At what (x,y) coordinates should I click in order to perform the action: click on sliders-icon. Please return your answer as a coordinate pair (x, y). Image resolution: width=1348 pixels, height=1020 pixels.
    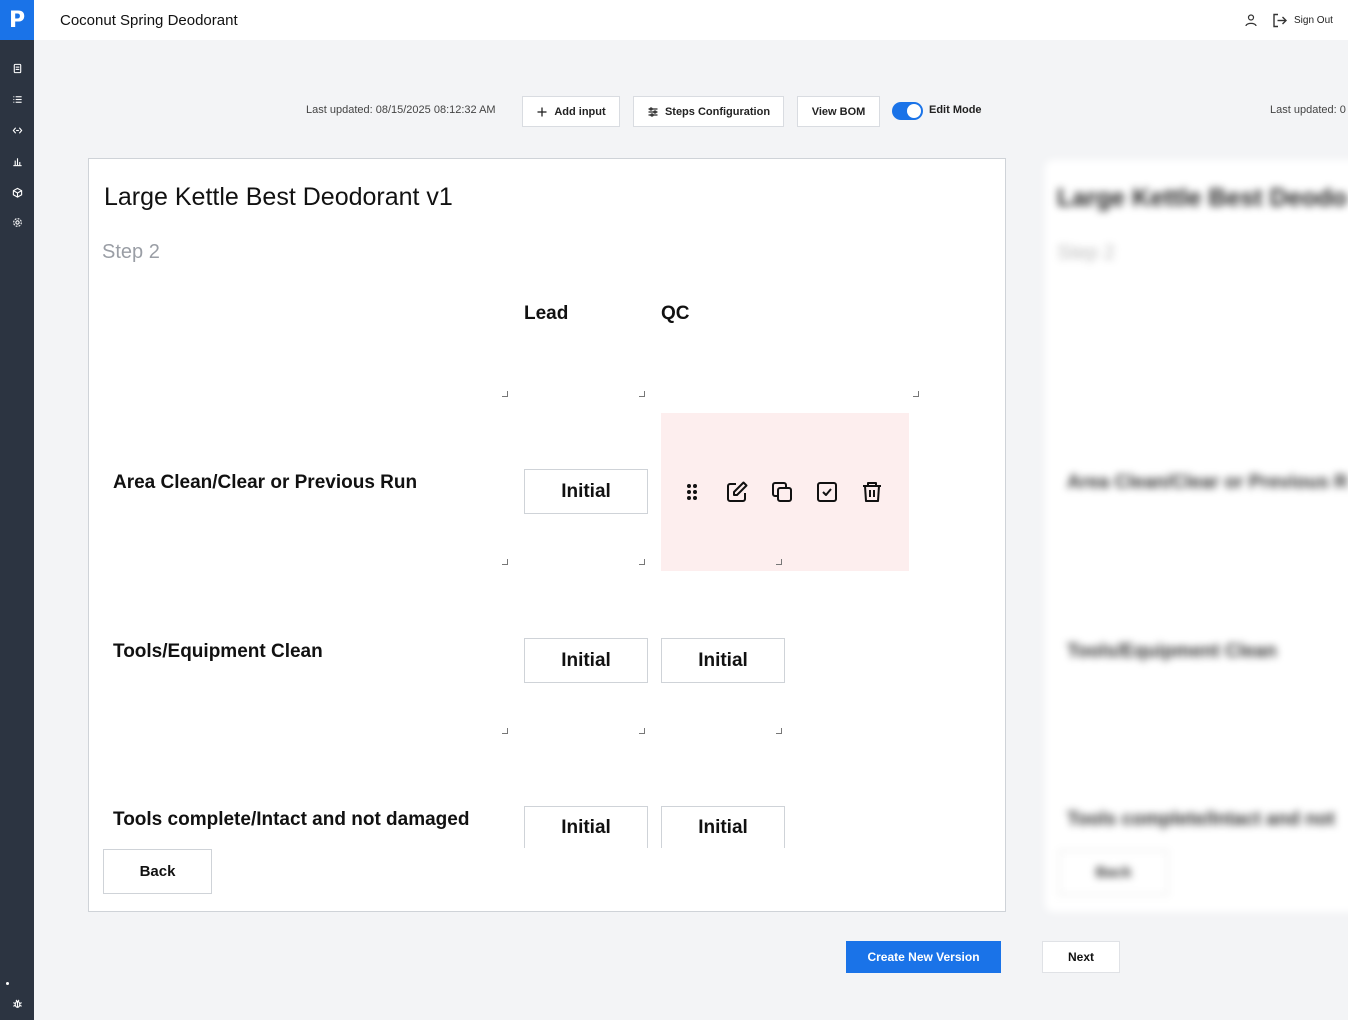
    Looking at the image, I should click on (653, 111).